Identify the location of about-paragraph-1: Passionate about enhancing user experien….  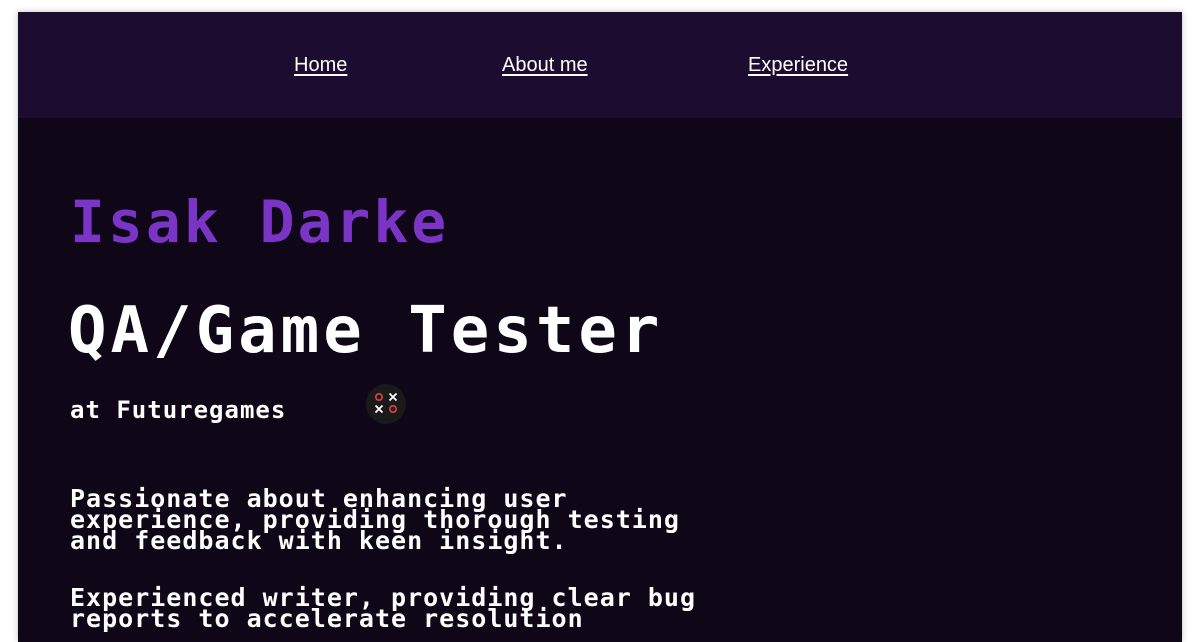
(375, 519).